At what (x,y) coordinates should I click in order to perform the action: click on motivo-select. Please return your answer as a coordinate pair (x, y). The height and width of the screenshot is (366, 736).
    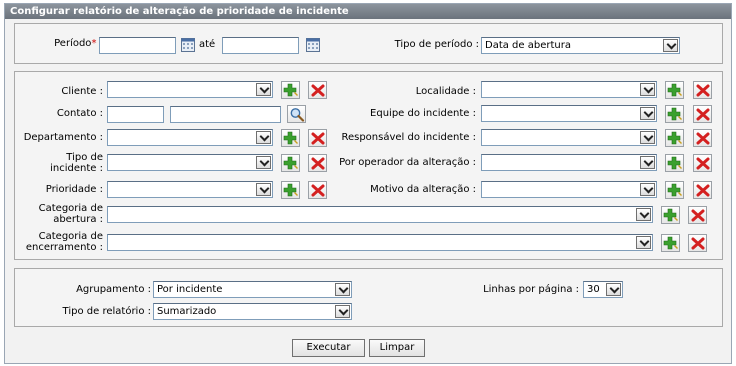
    Looking at the image, I should click on (569, 189).